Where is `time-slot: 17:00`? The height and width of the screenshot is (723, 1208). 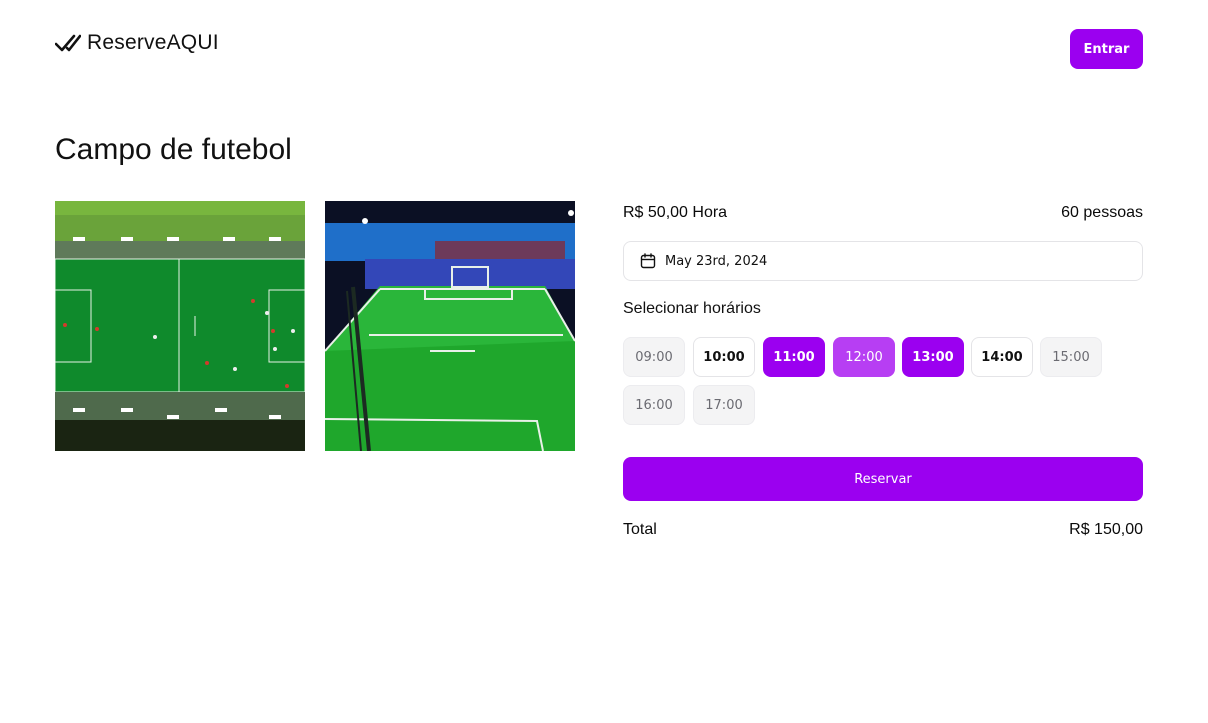
time-slot: 17:00 is located at coordinates (724, 405).